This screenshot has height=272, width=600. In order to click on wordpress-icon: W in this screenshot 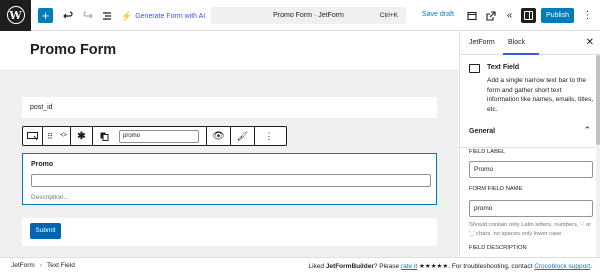, I will do `click(15, 15)`.